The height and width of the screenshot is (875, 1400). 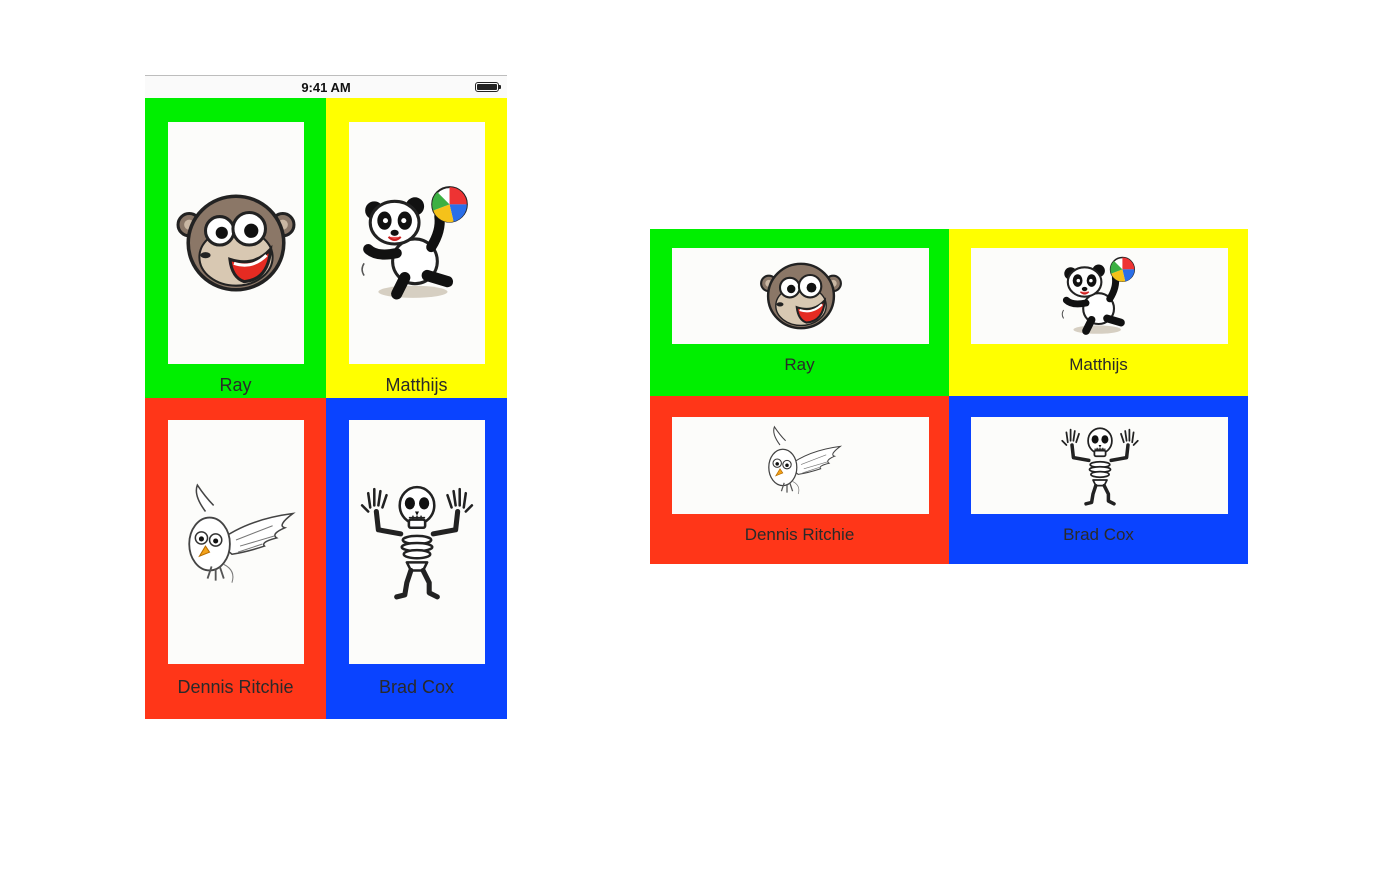 I want to click on status-time: 9:41 AM, so click(x=326, y=87).